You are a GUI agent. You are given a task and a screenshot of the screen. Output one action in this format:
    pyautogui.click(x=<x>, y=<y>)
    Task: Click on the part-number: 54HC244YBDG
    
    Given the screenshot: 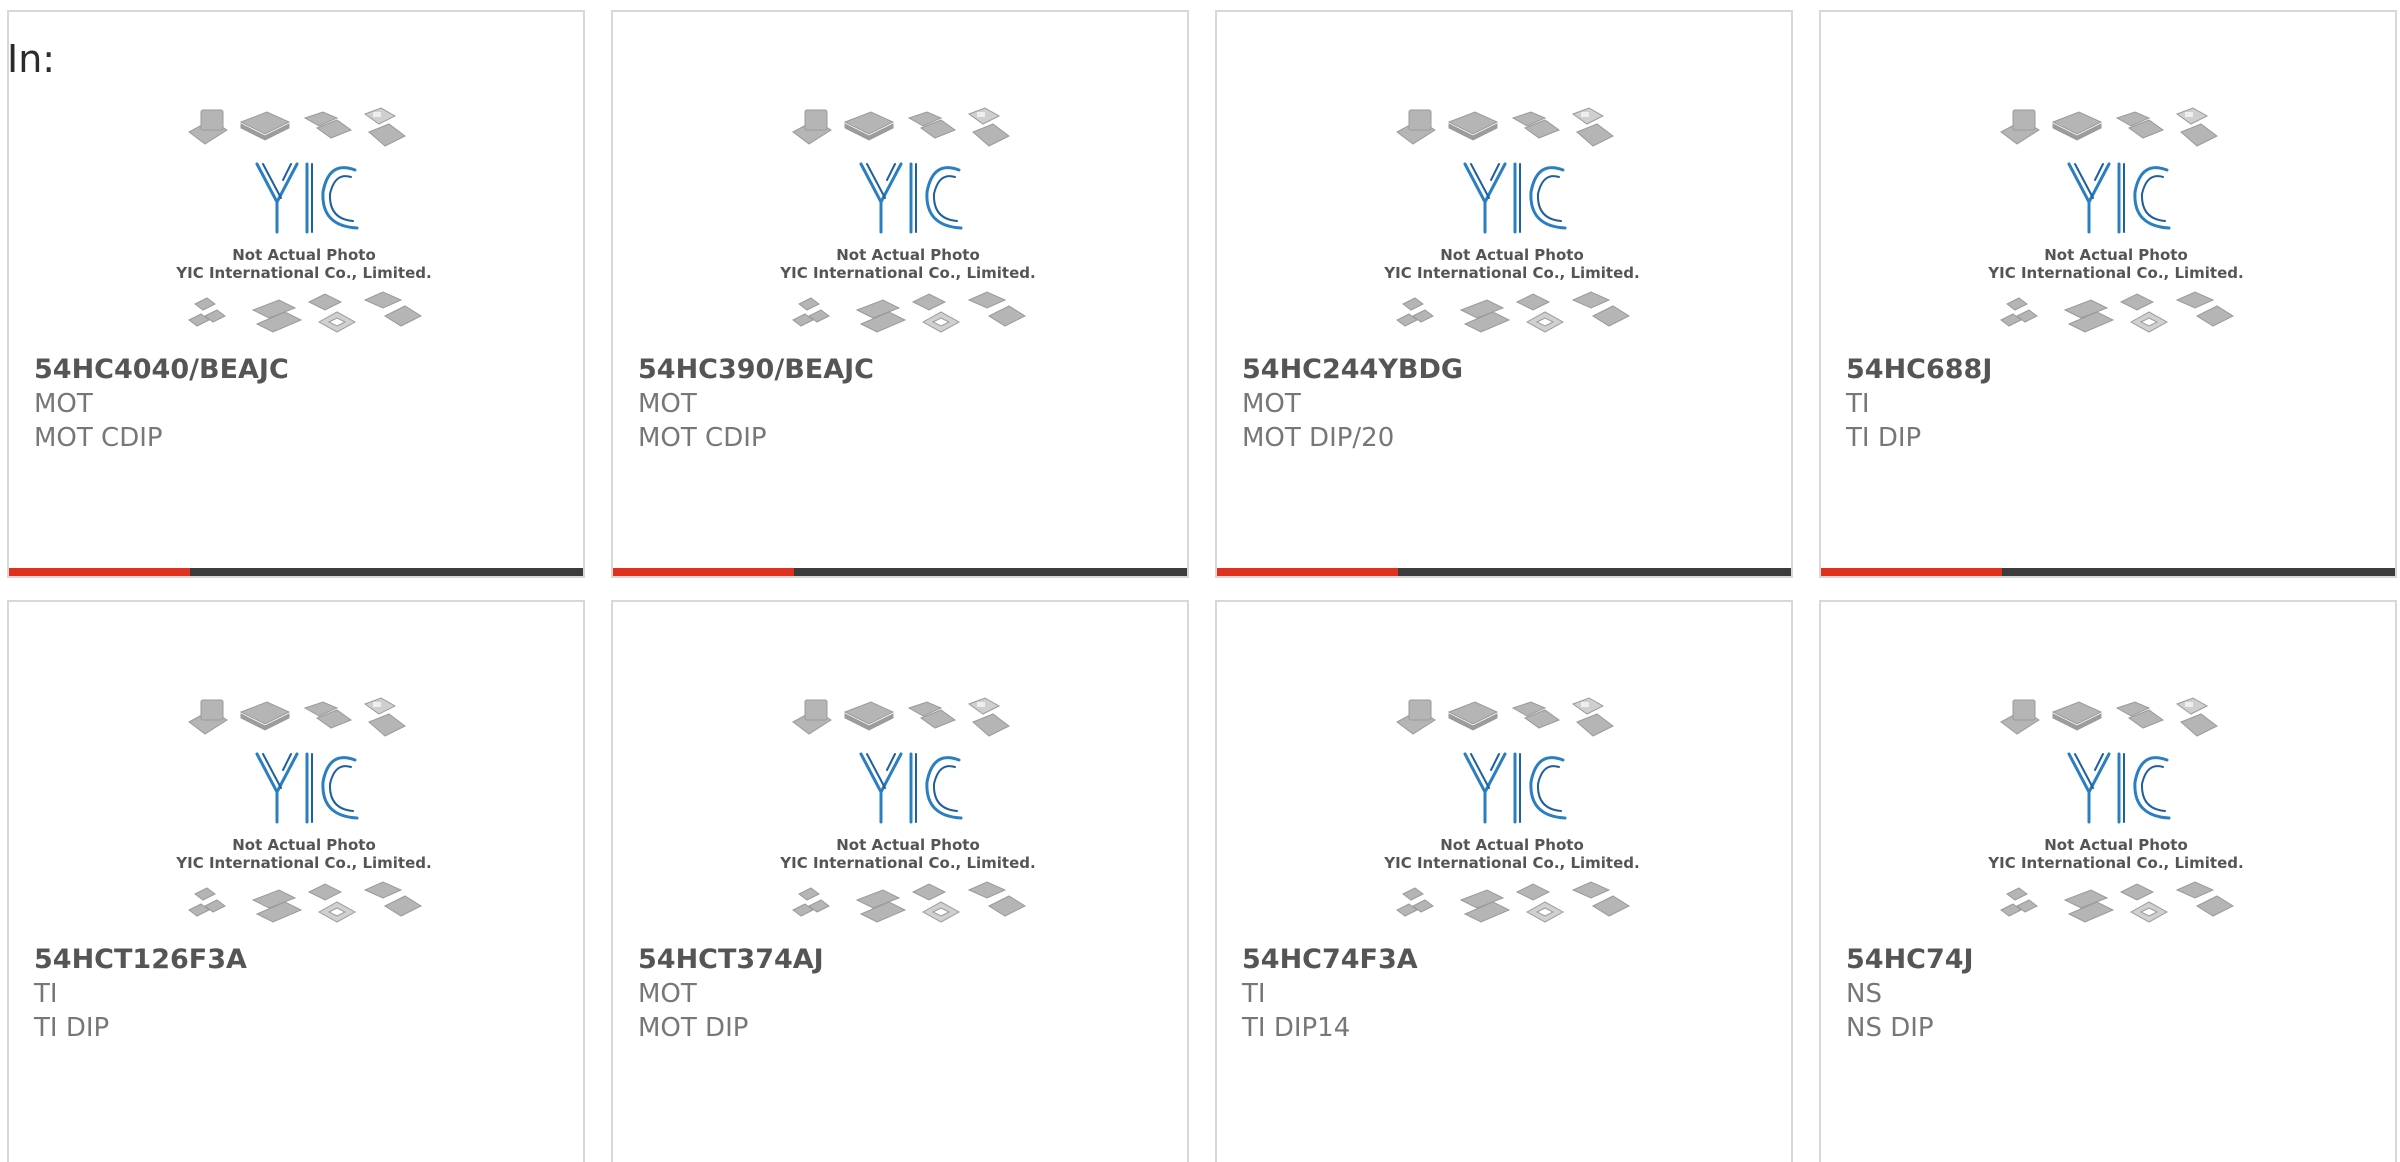 What is the action you would take?
    pyautogui.click(x=1352, y=369)
    